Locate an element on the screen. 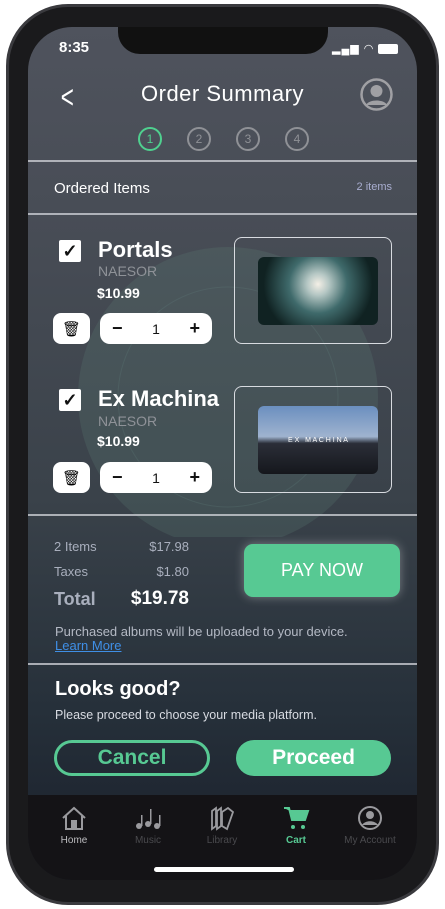 This screenshot has width=445, height=909. learn-more-link: Learn More is located at coordinates (88, 645).